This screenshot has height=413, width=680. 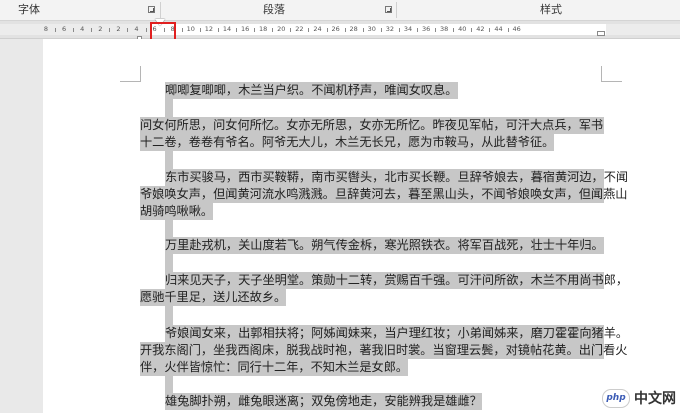 I want to click on styles-group-label: 样式, so click(x=551, y=9).